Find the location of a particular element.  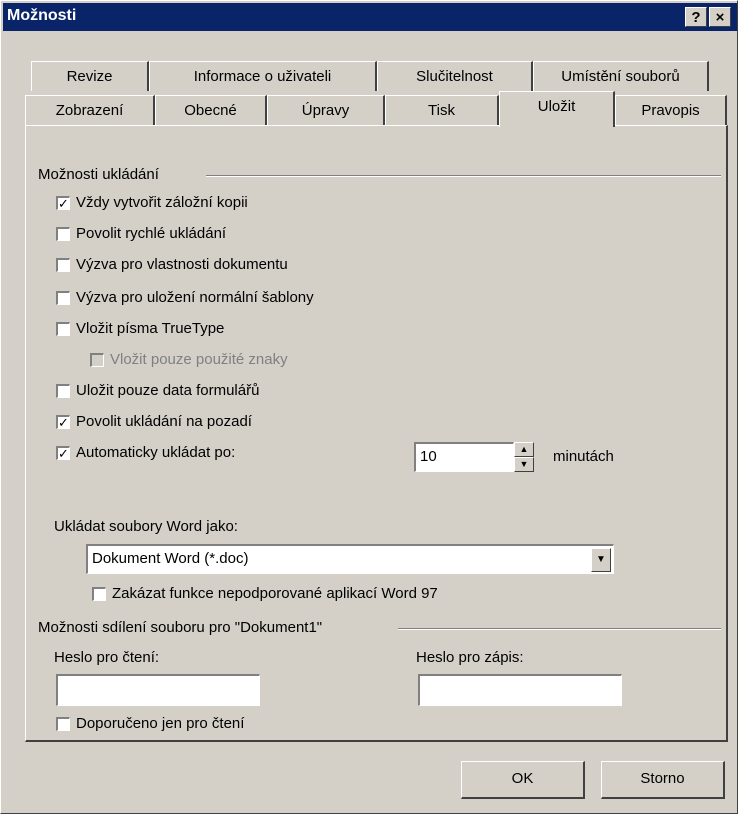

checkbox-form-data is located at coordinates (63, 390).